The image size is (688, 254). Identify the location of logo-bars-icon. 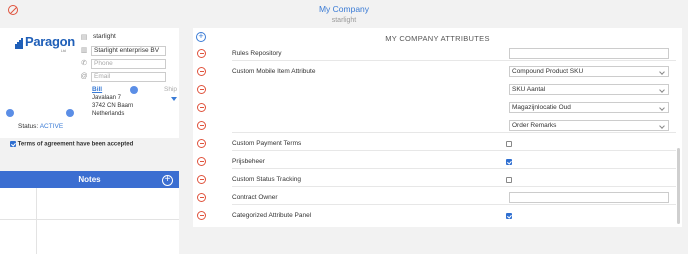
(19, 43).